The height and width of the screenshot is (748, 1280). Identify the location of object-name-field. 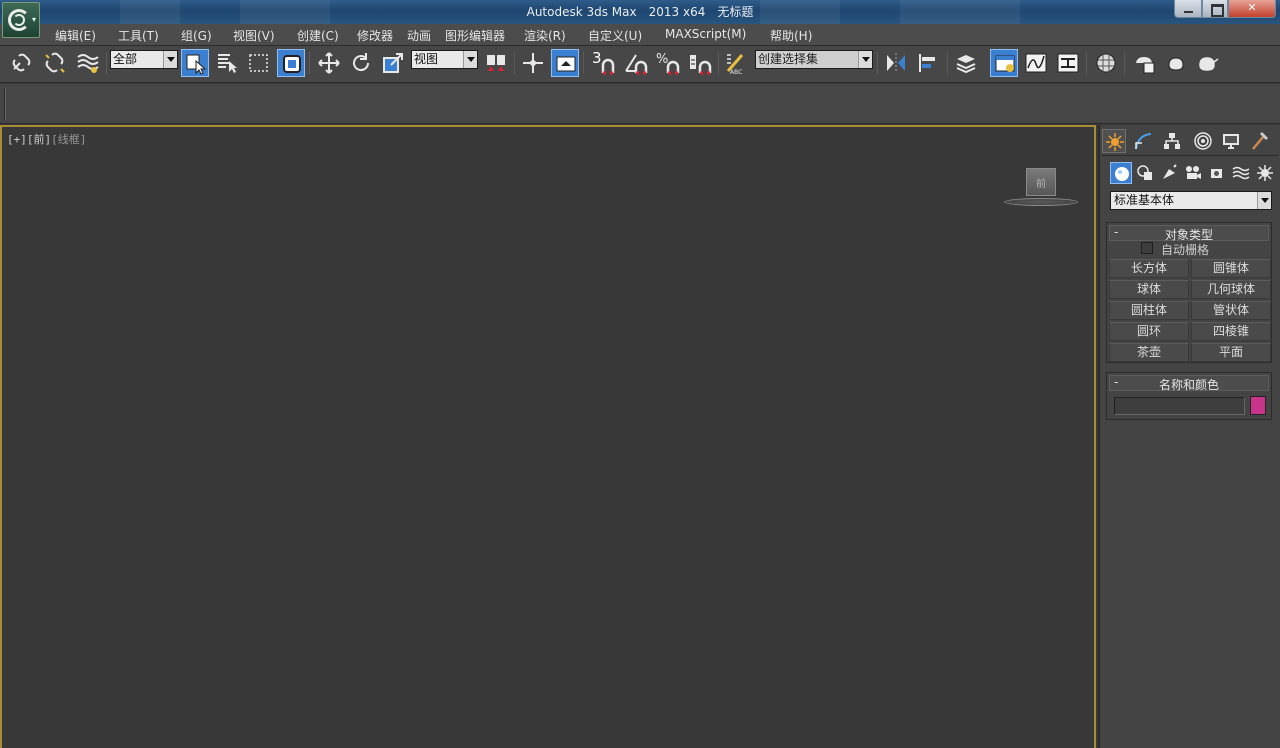
(1179, 406).